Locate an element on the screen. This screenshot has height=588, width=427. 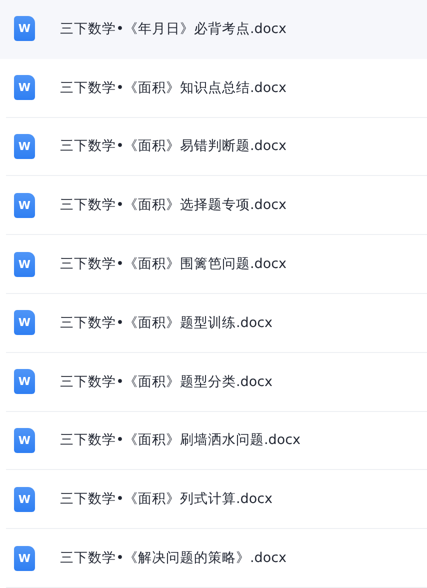
file-name: 三下数学•《面积》围篱笆问题.docx is located at coordinates (173, 264).